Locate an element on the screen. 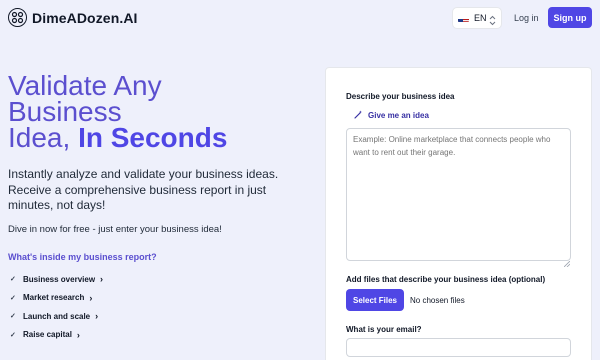 Image resolution: width=600 pixels, height=360 pixels. no-files-text: No chosen files is located at coordinates (437, 300).